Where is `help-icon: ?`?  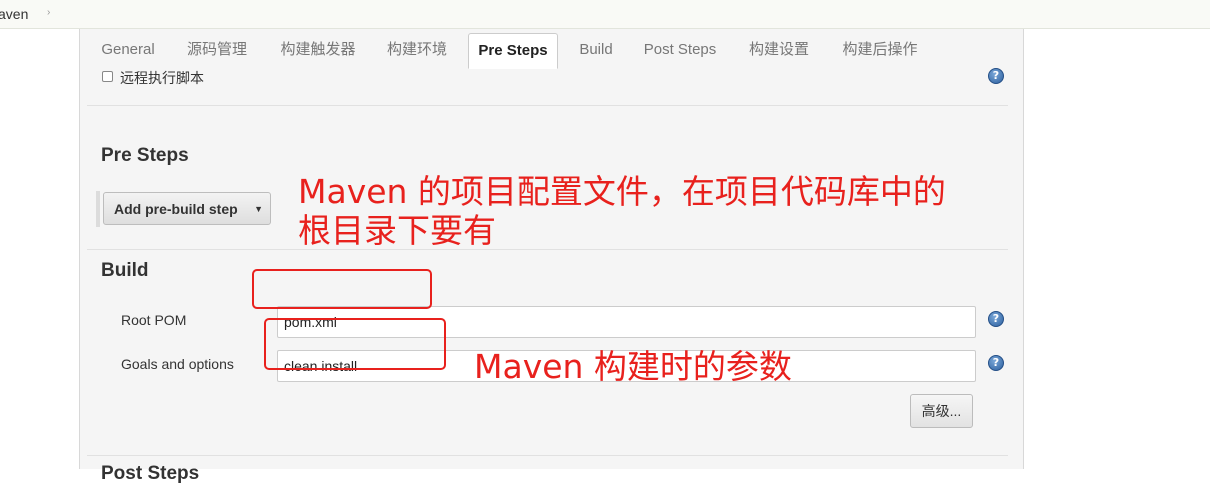 help-icon: ? is located at coordinates (996, 76).